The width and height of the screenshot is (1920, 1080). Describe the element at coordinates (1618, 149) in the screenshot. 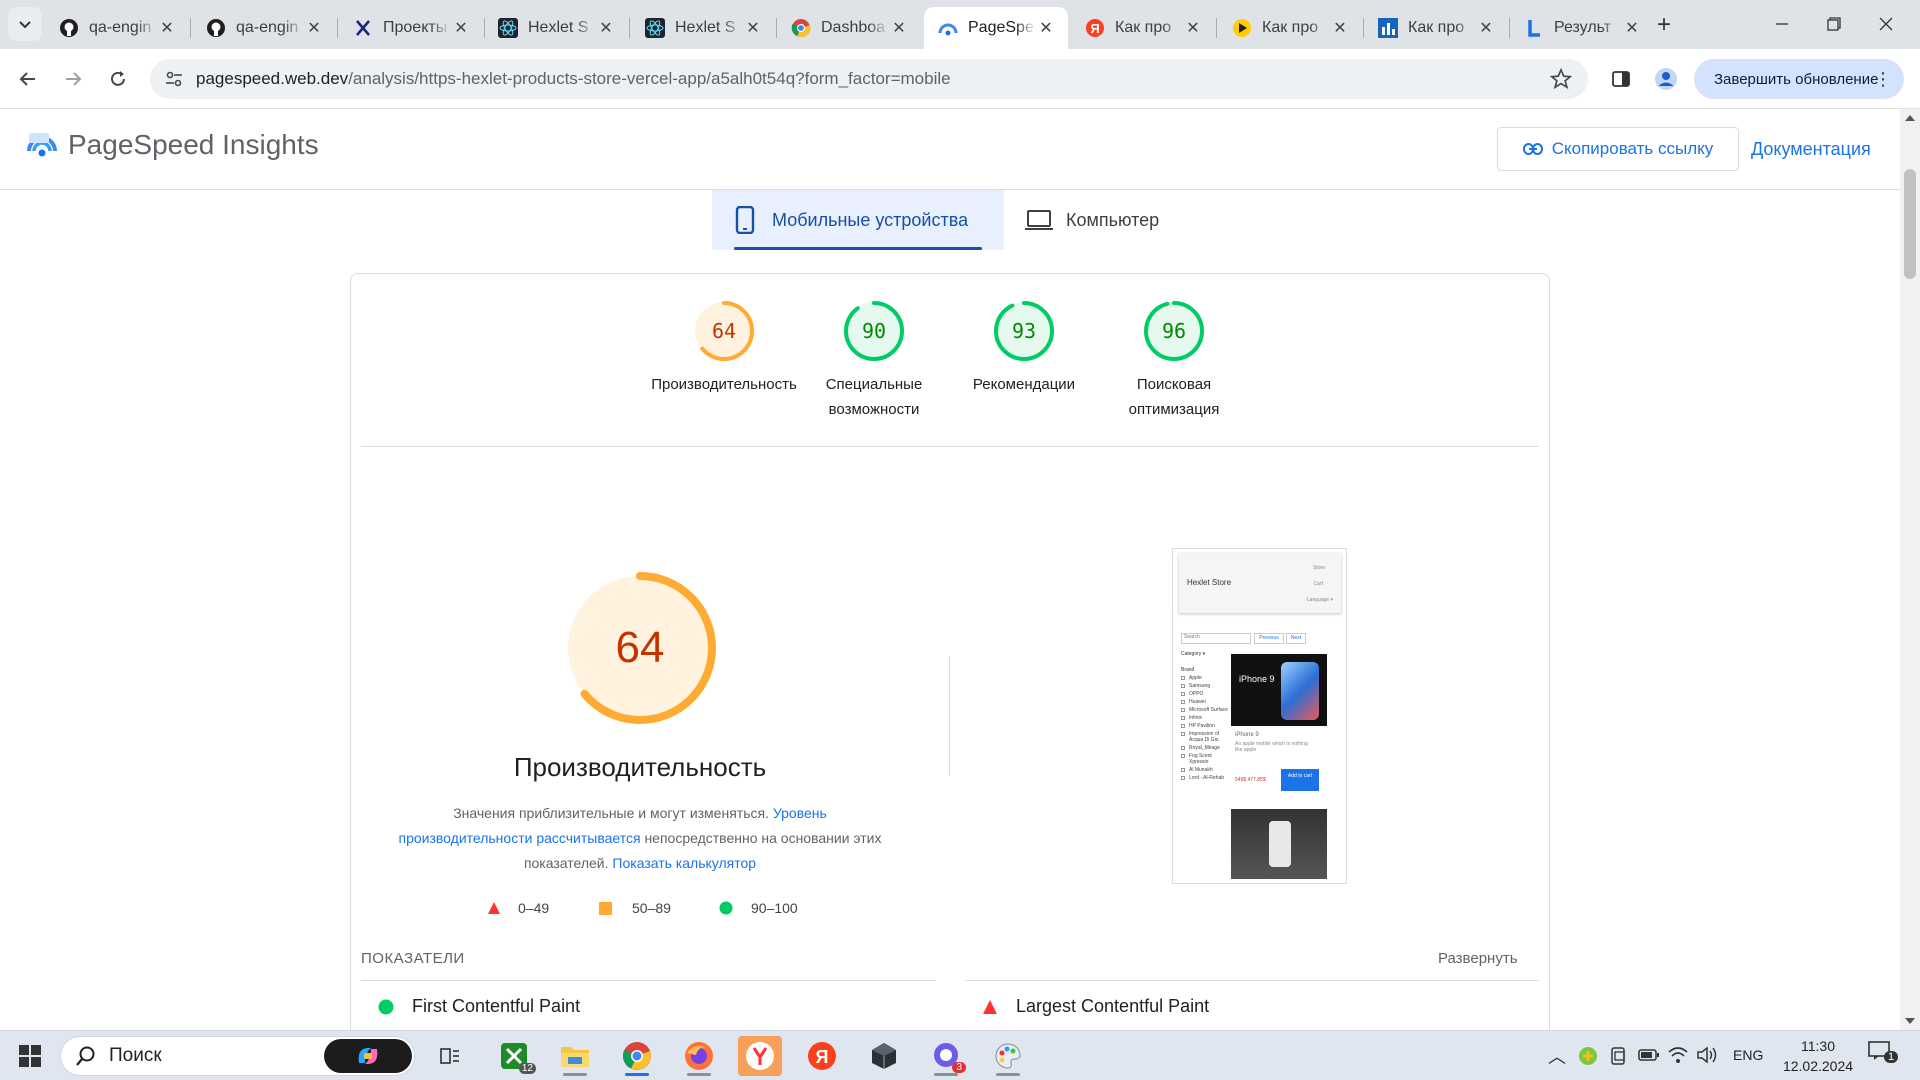

I see `copy-link-button: Скопировать ссылку` at that location.